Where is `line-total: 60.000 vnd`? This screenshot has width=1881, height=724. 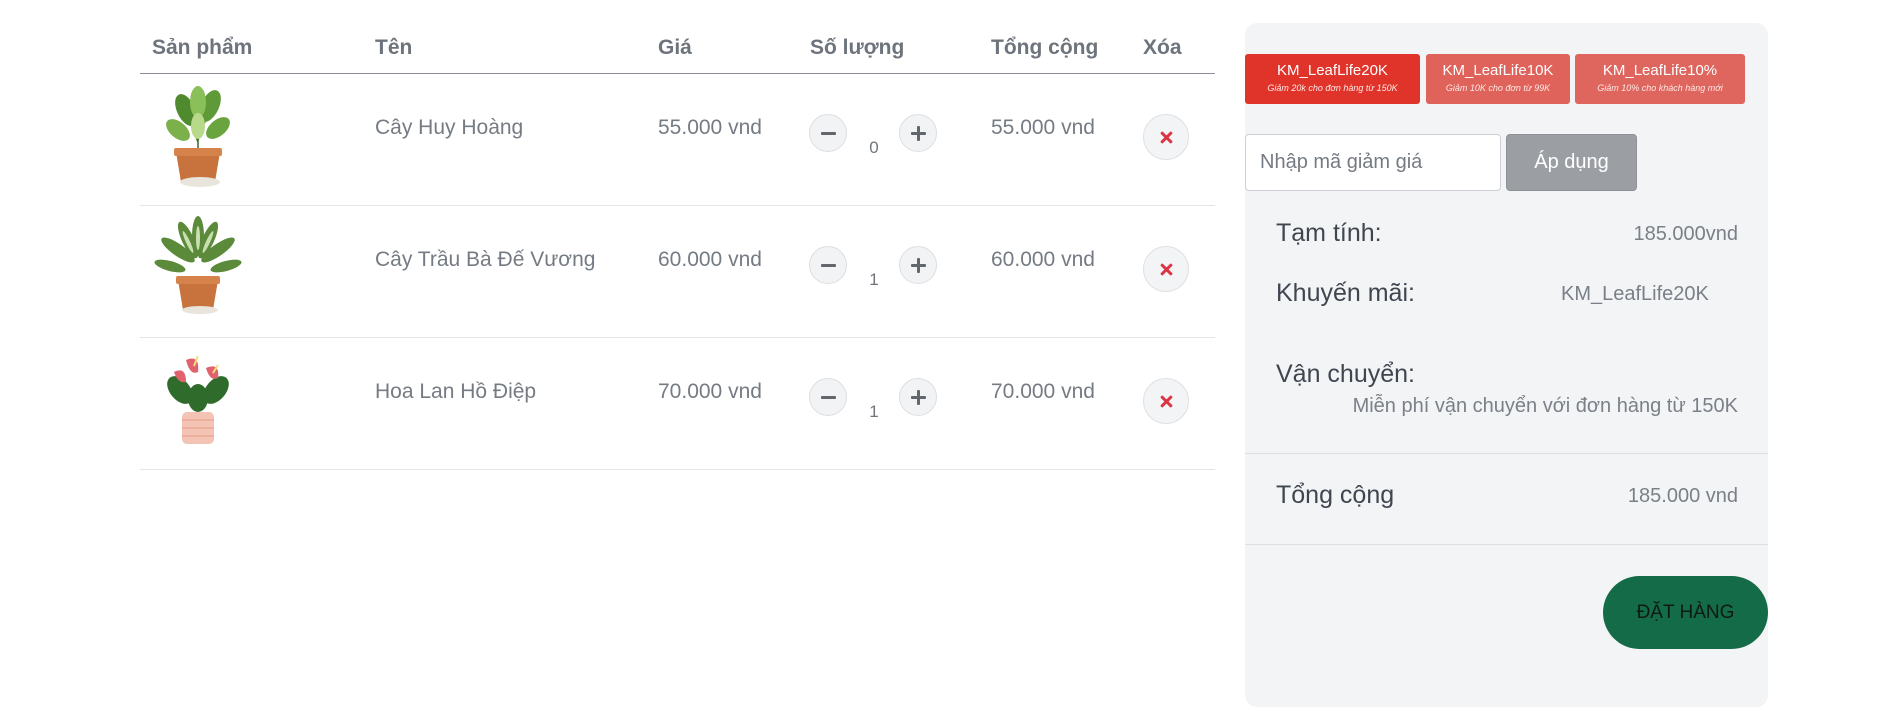
line-total: 60.000 vnd is located at coordinates (1043, 259).